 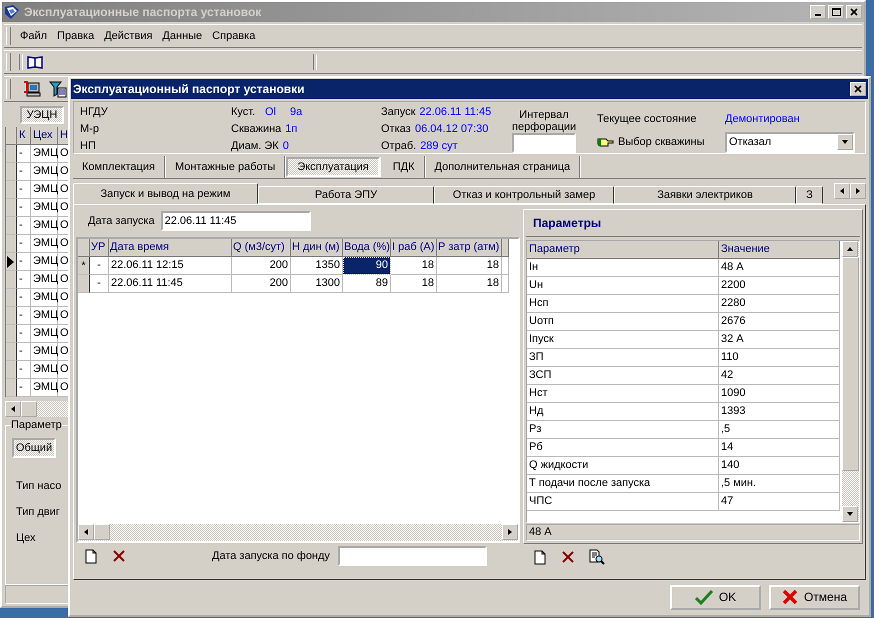 What do you see at coordinates (597, 557) in the screenshot?
I see `document-magnifier-icon` at bounding box center [597, 557].